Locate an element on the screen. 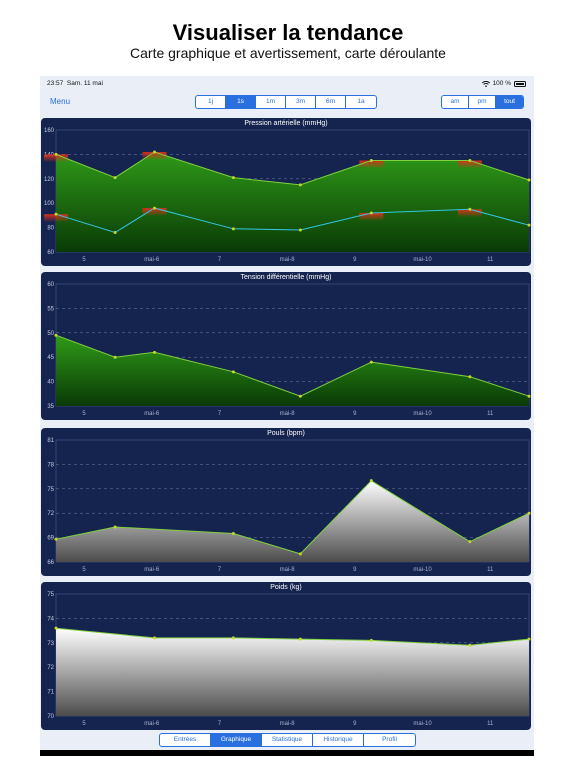  series-area is located at coordinates (292, 521).